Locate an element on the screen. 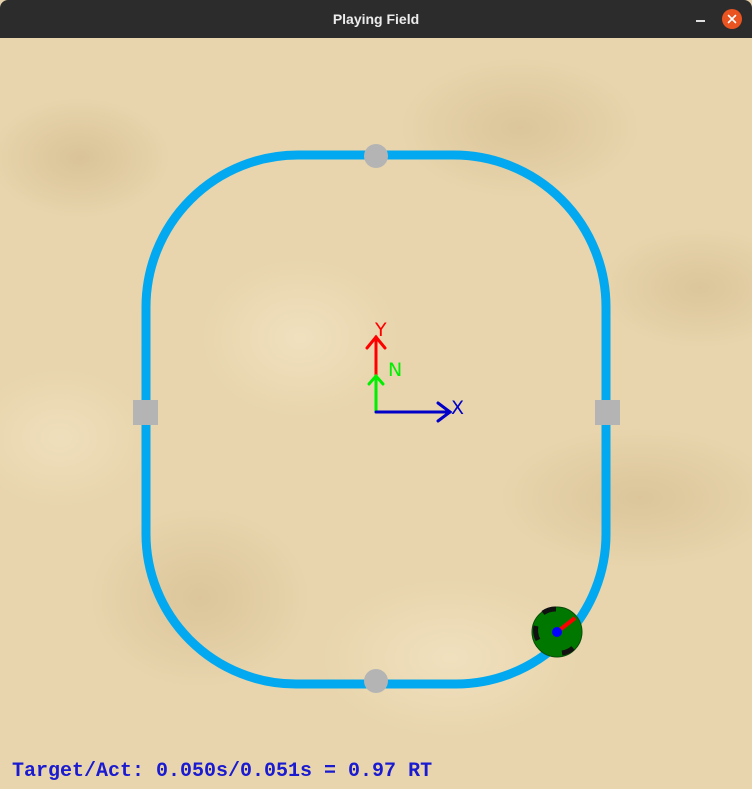  robot is located at coordinates (557, 632).